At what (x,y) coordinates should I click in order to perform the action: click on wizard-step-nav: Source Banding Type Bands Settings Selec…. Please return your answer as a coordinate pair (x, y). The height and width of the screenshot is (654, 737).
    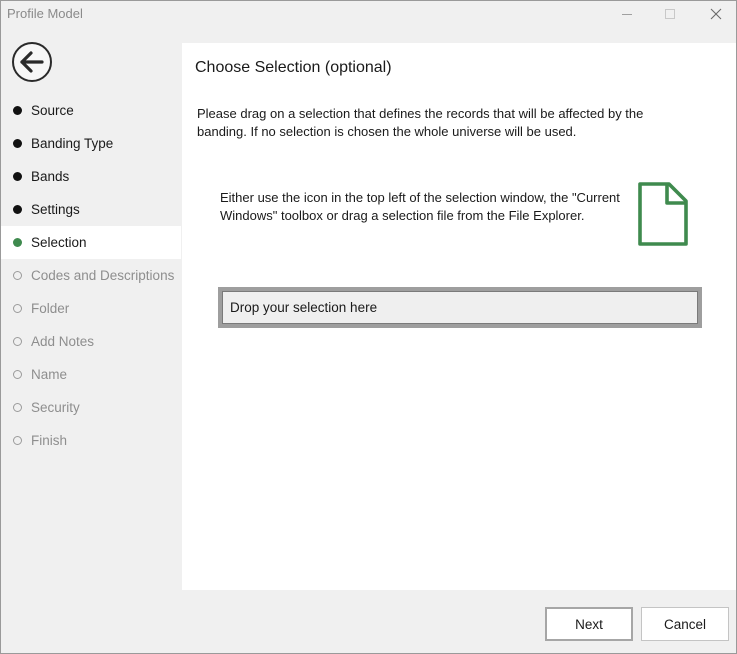
    Looking at the image, I should click on (91, 275).